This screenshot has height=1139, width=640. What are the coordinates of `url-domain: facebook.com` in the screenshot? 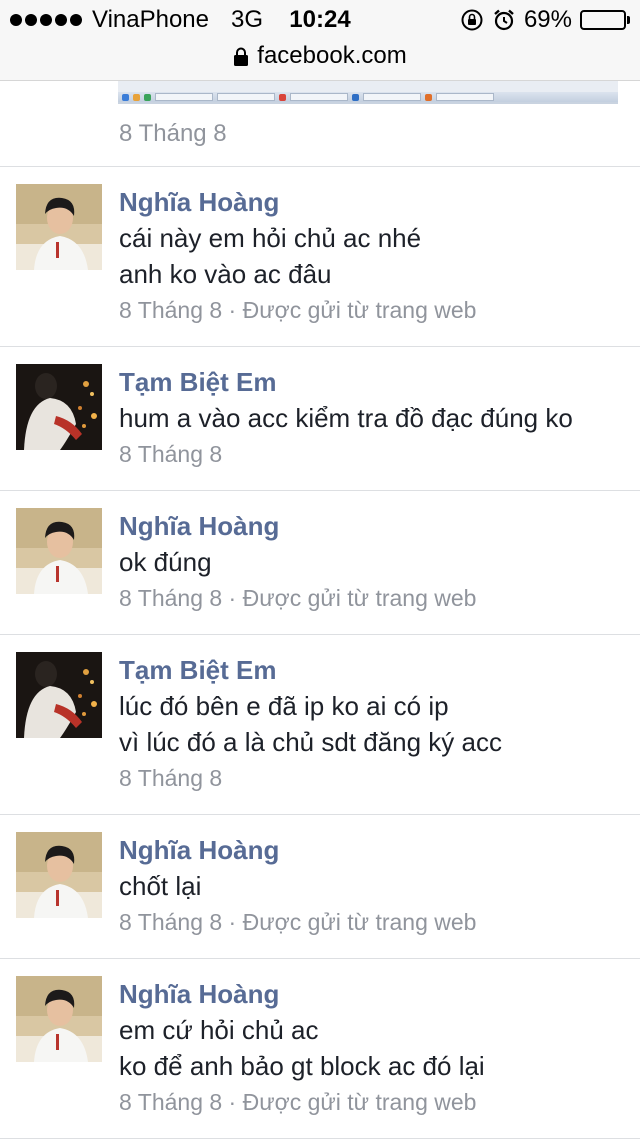 It's located at (332, 55).